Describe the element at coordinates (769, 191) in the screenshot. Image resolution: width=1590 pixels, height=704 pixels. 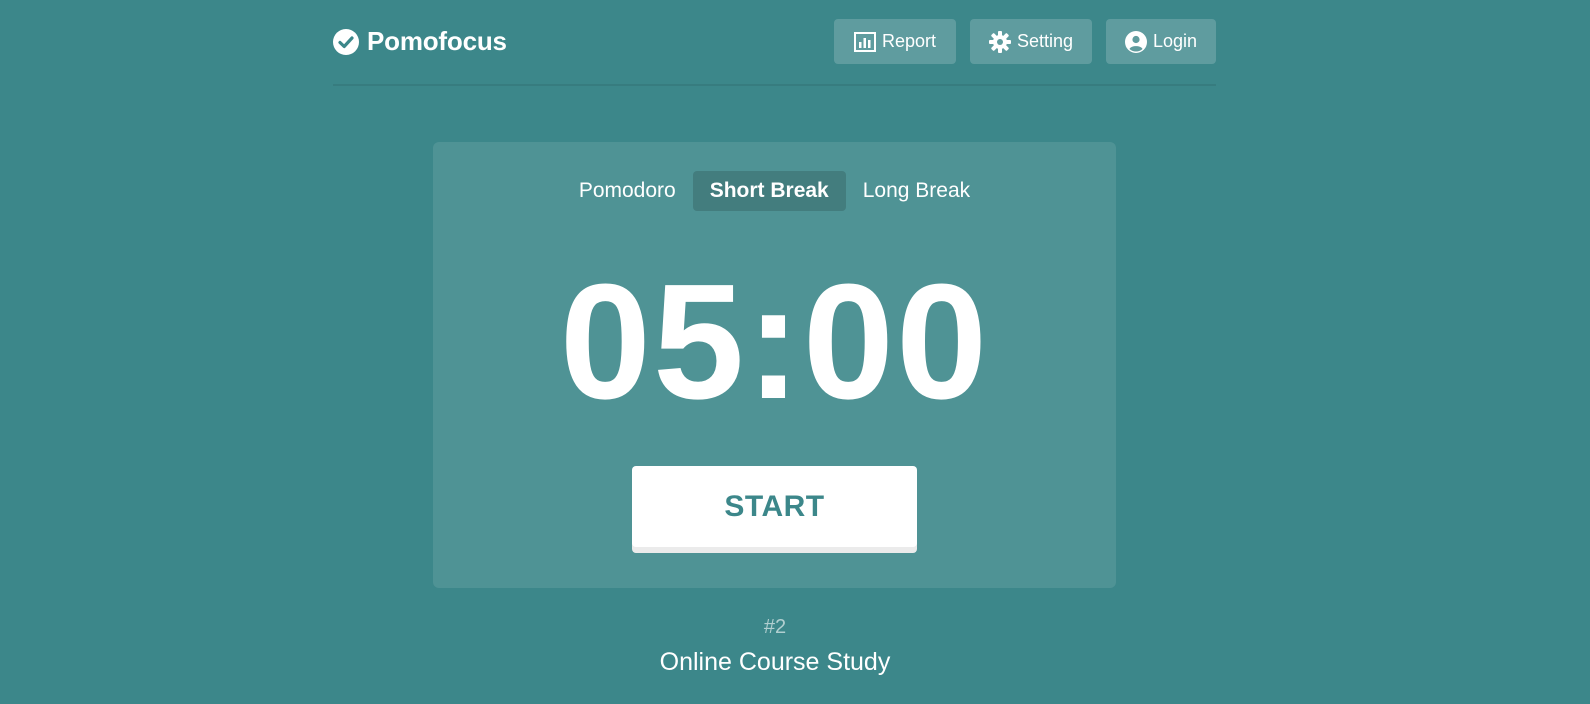
I see `tab-short-break: Short Break` at that location.